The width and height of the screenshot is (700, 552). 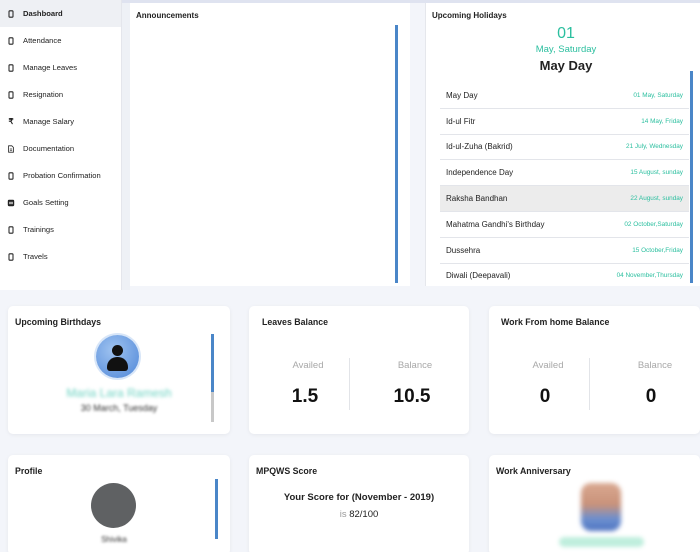 What do you see at coordinates (654, 147) in the screenshot?
I see `holiday-date: 21 July, Wednesday` at bounding box center [654, 147].